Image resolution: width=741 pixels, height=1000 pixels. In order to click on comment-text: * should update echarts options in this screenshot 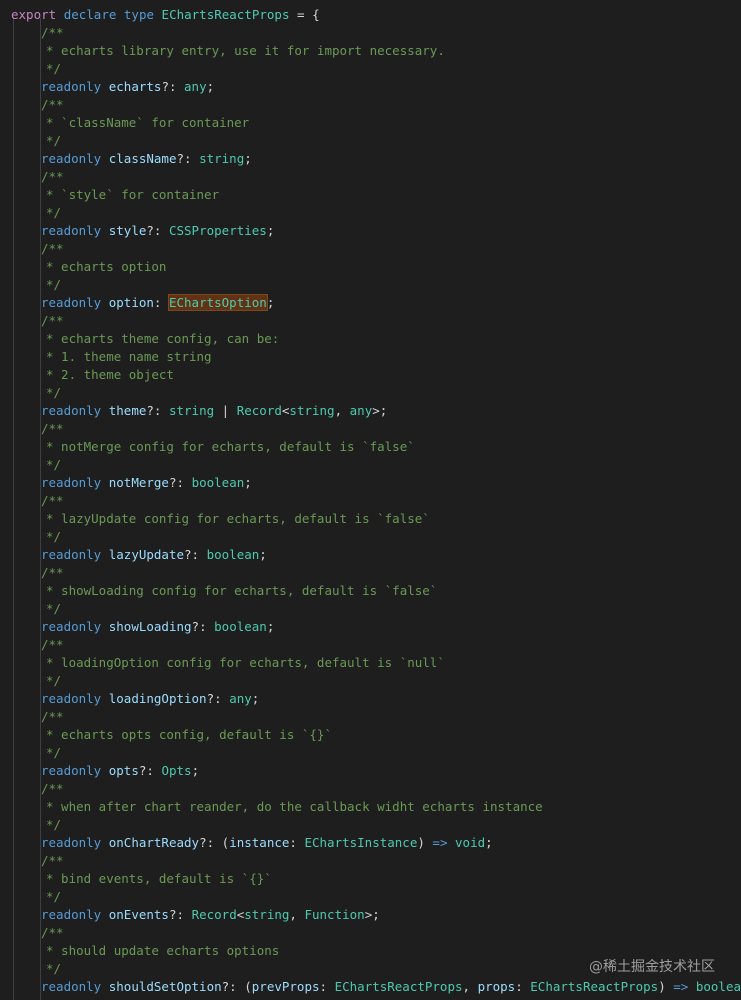, I will do `click(163, 950)`.